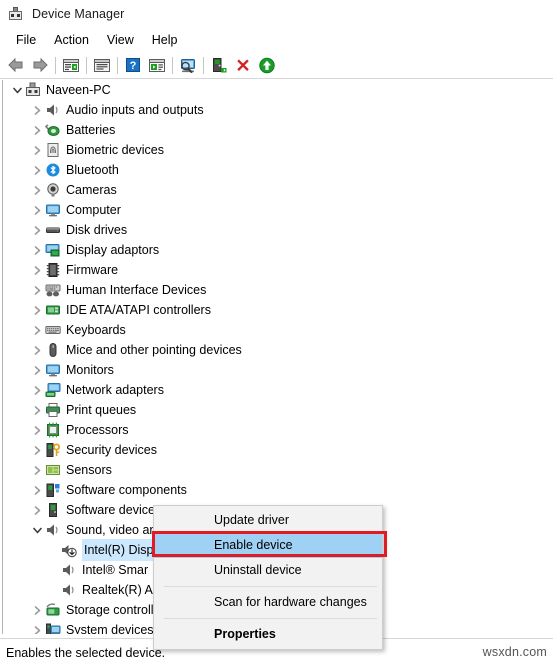  What do you see at coordinates (278, 150) in the screenshot?
I see `tree-item-biometric-devices: Biometric devices` at bounding box center [278, 150].